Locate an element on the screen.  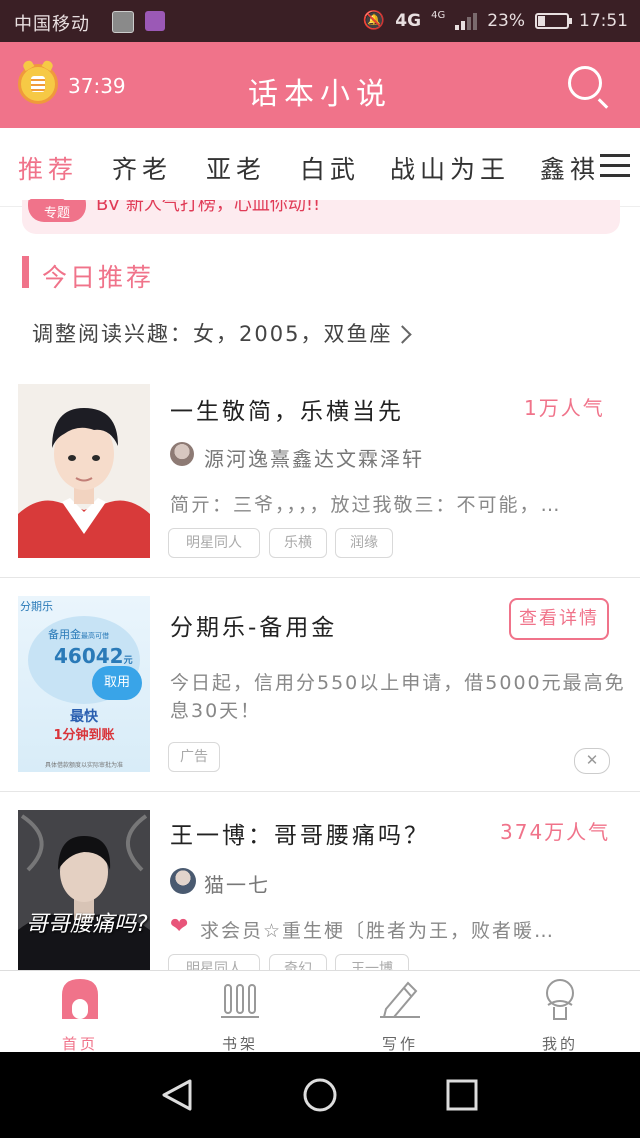
adjust-interest-text: 调整阅读兴趣：女，2005，双鱼座 is located at coordinates (212, 334).